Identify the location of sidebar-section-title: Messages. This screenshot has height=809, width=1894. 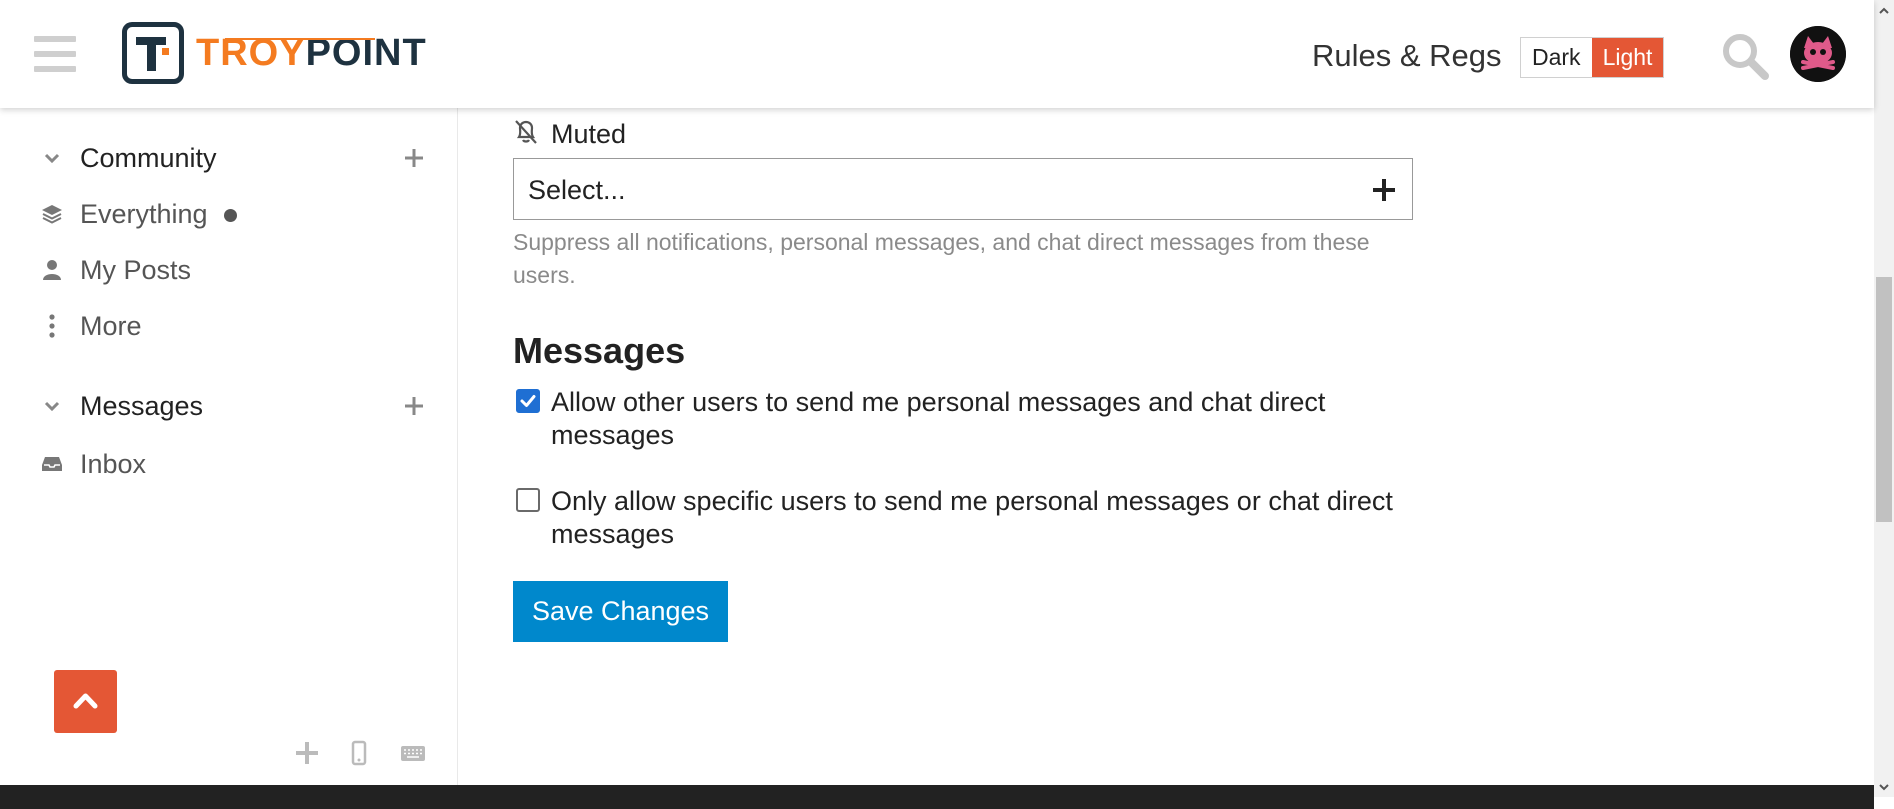
(142, 405).